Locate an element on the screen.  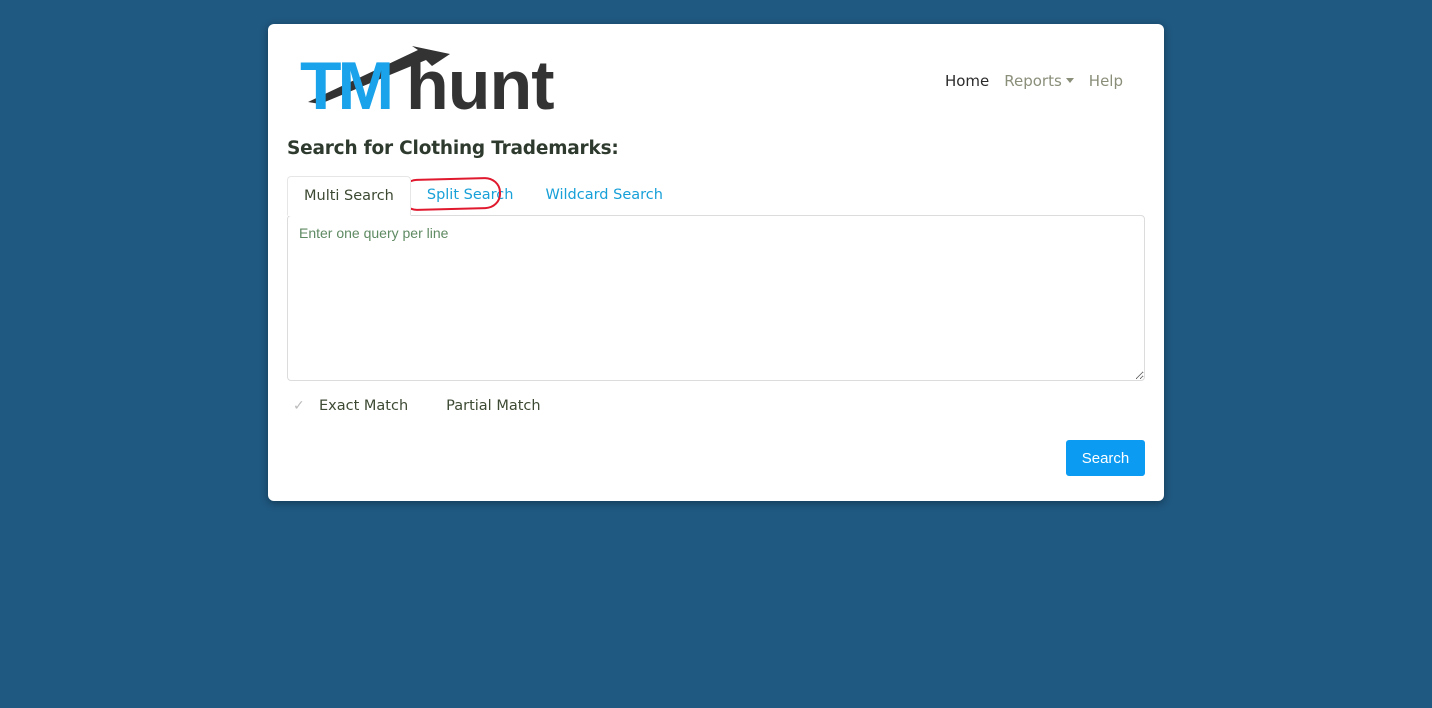
nav-reports-label: Reports is located at coordinates (1033, 81).